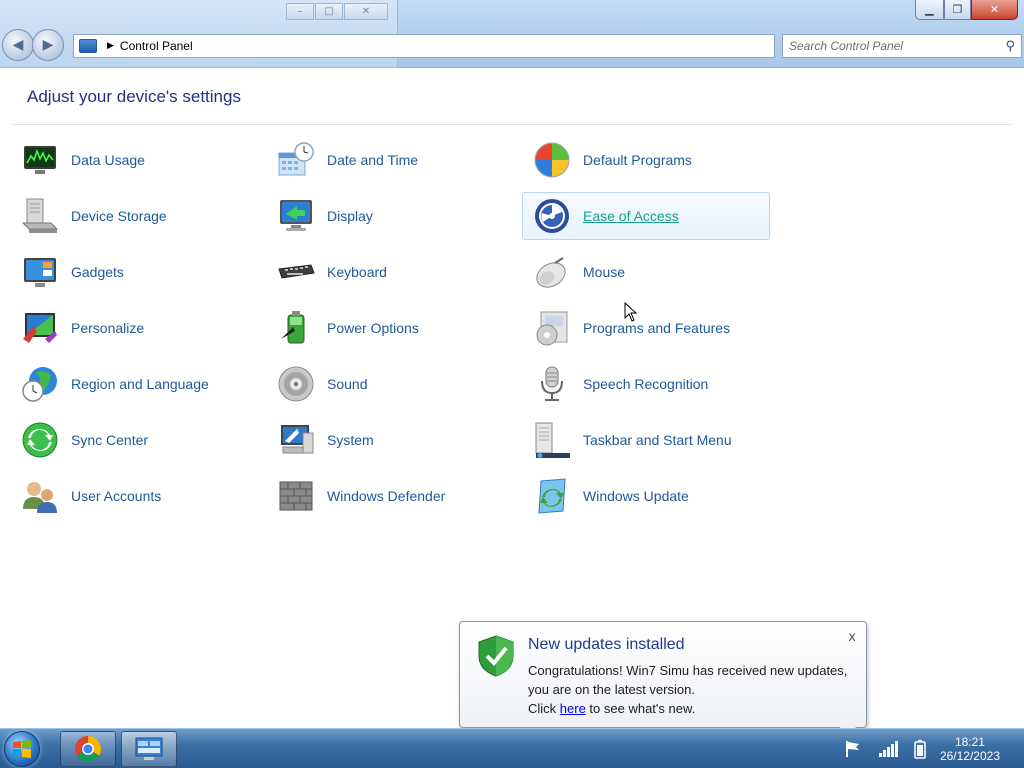 The width and height of the screenshot is (1024, 768). I want to click on microphone-icon, so click(552, 384).